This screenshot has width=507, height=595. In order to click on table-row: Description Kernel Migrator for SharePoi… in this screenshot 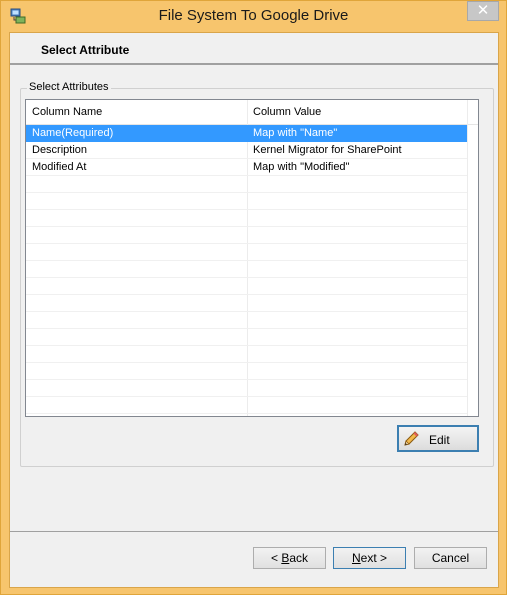, I will do `click(246, 150)`.